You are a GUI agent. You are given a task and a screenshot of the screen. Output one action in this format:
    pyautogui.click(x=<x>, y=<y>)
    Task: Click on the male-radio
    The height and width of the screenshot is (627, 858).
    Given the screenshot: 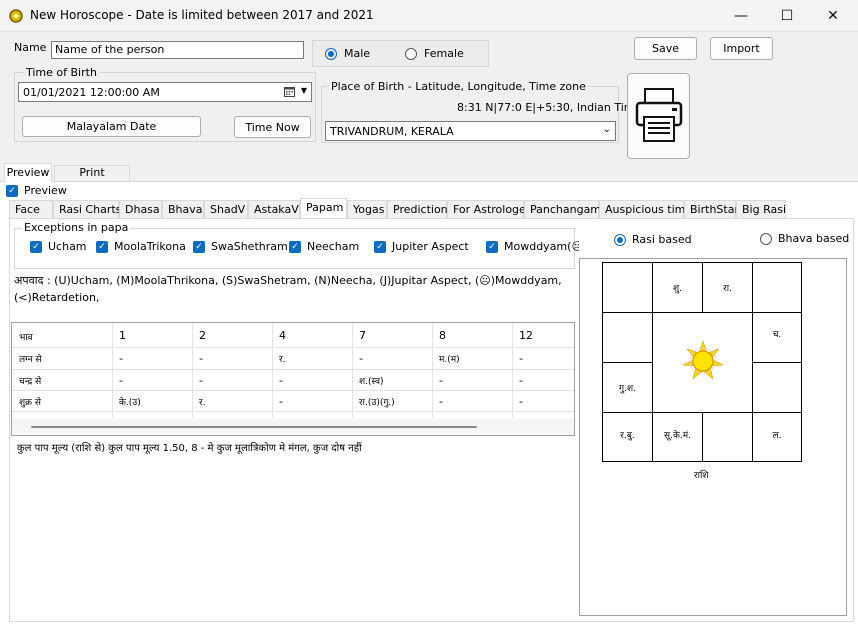 What is the action you would take?
    pyautogui.click(x=331, y=54)
    